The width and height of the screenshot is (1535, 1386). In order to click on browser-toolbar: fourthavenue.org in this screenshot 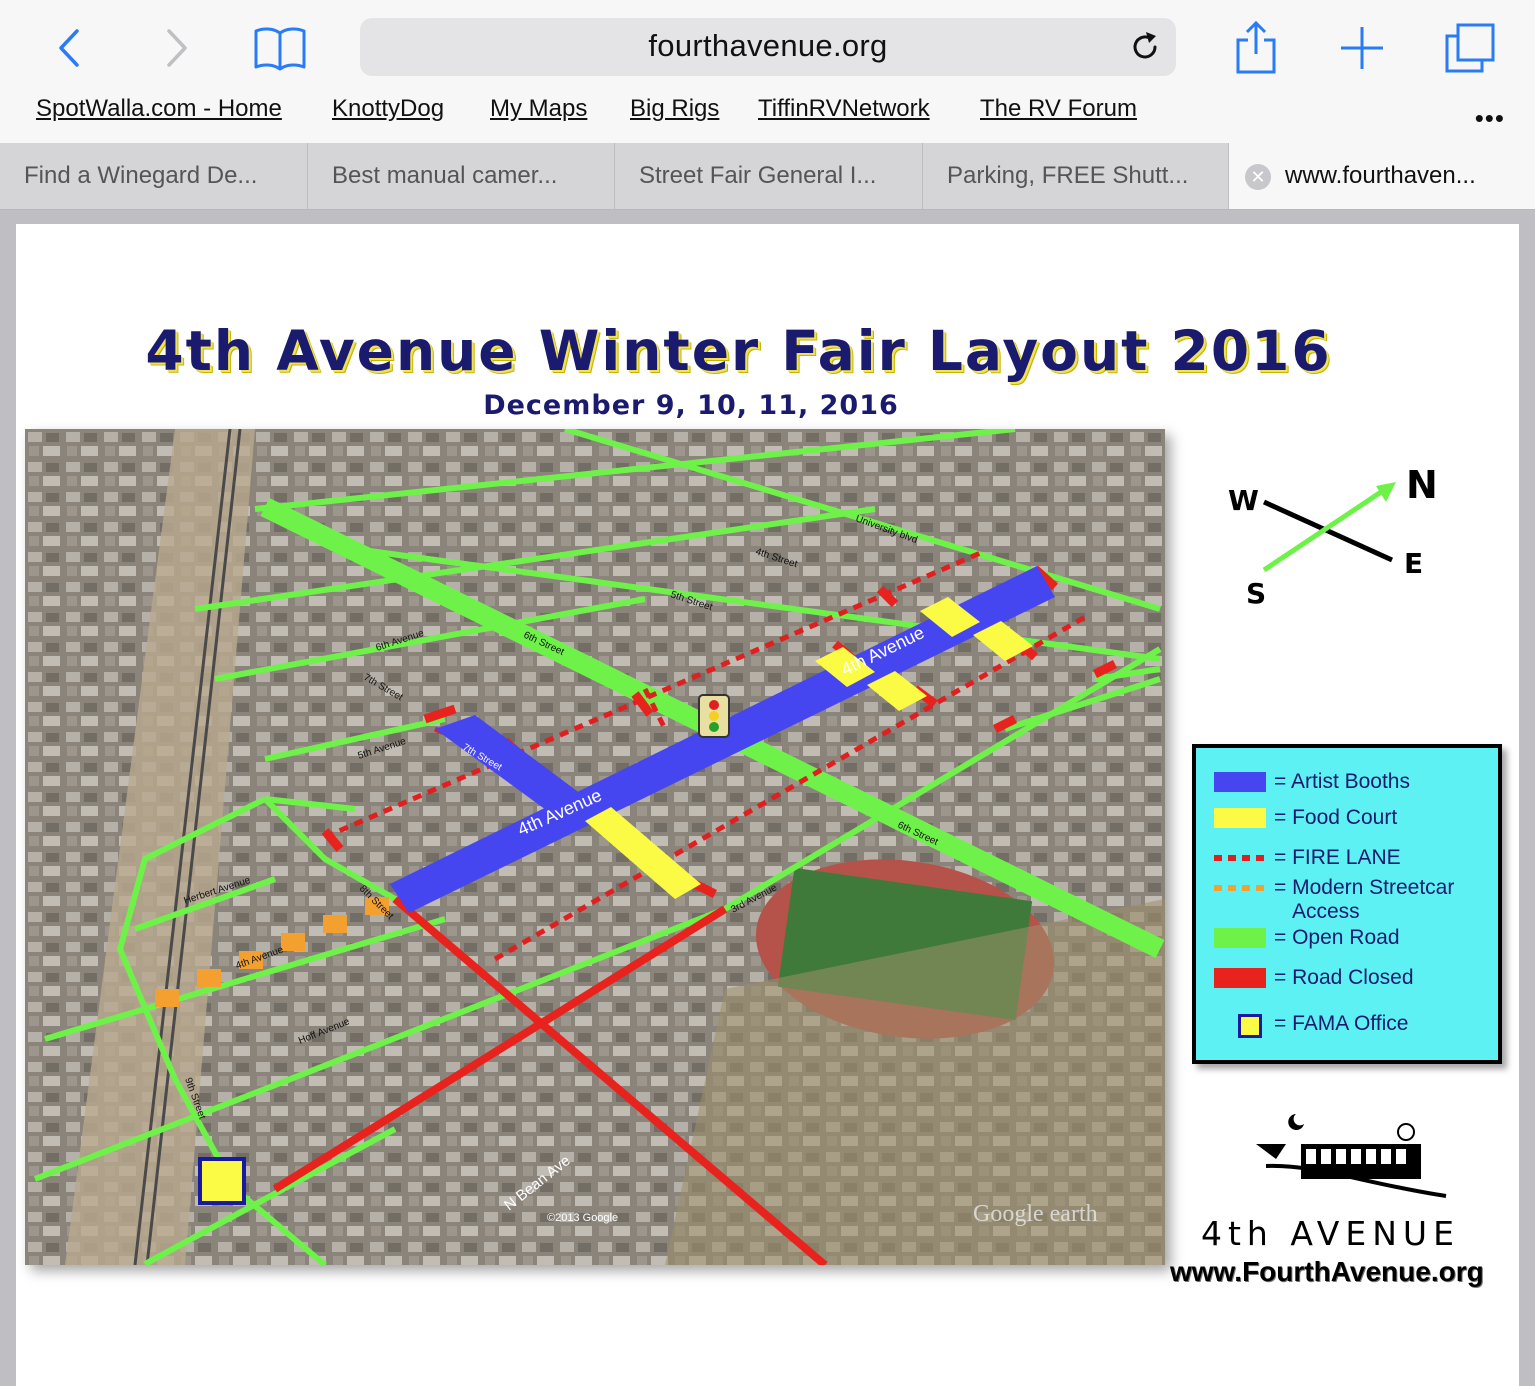, I will do `click(767, 47)`.